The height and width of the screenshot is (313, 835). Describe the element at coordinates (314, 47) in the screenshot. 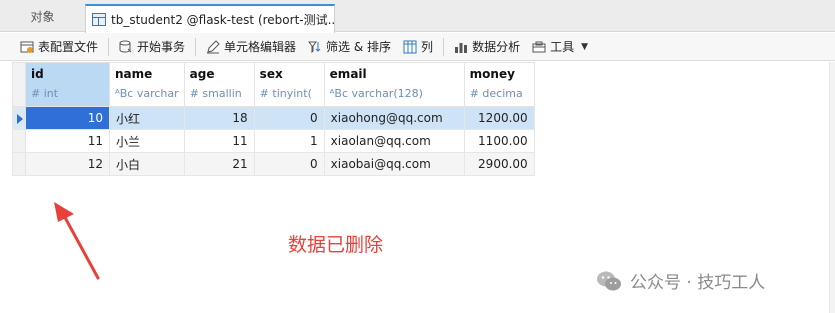

I see `filter-sort-icon` at that location.